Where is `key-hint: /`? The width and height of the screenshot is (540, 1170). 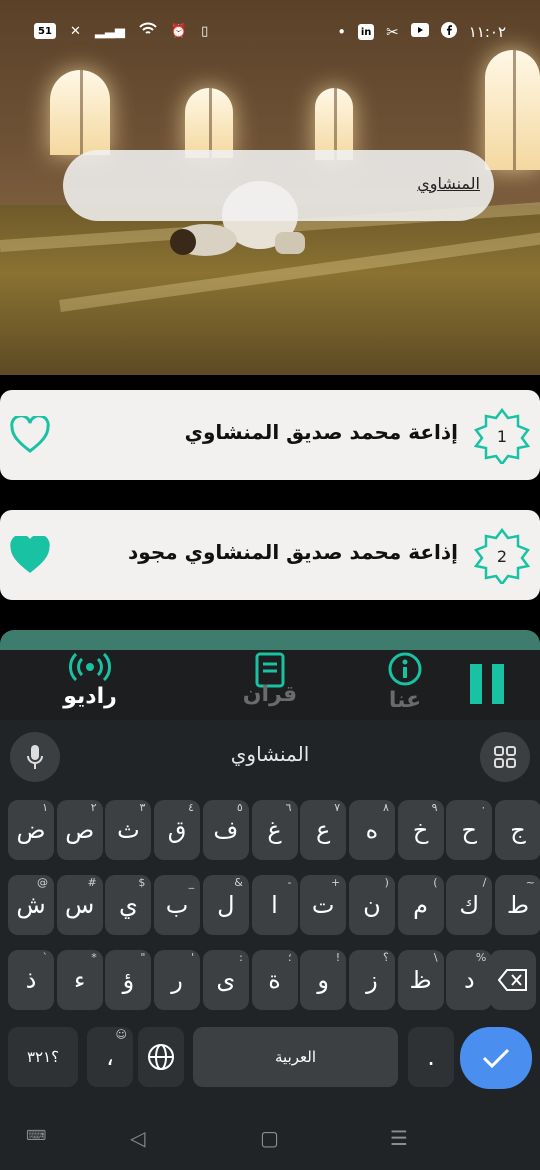 key-hint: / is located at coordinates (484, 882).